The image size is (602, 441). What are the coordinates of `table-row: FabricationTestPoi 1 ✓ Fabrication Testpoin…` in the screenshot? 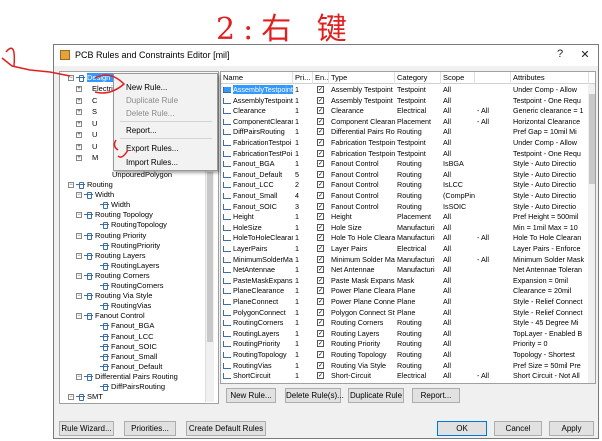 It's located at (405, 154).